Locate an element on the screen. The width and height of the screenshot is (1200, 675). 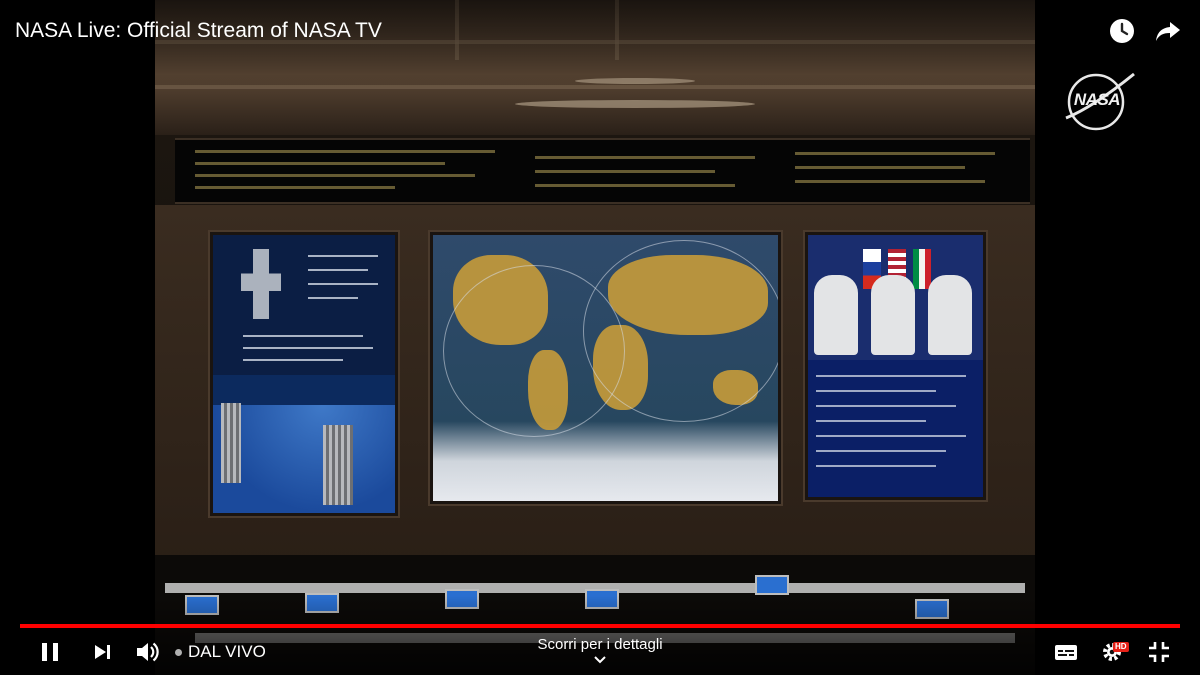
clock-icon is located at coordinates (1122, 31).